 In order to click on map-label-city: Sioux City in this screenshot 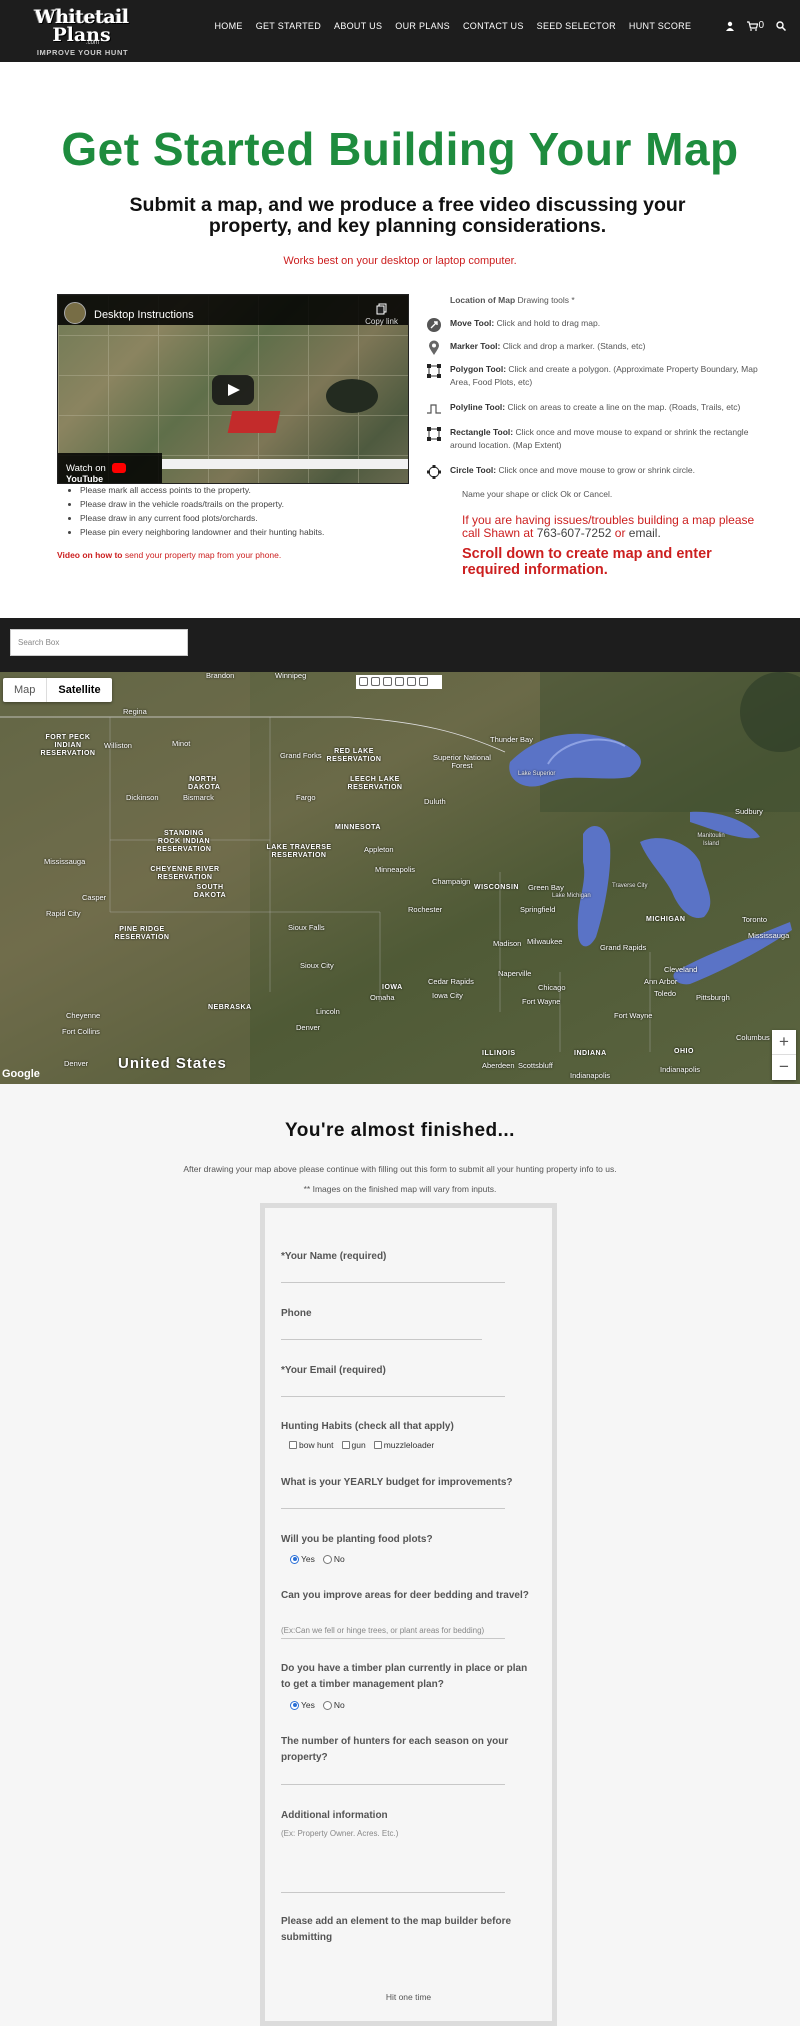, I will do `click(317, 965)`.